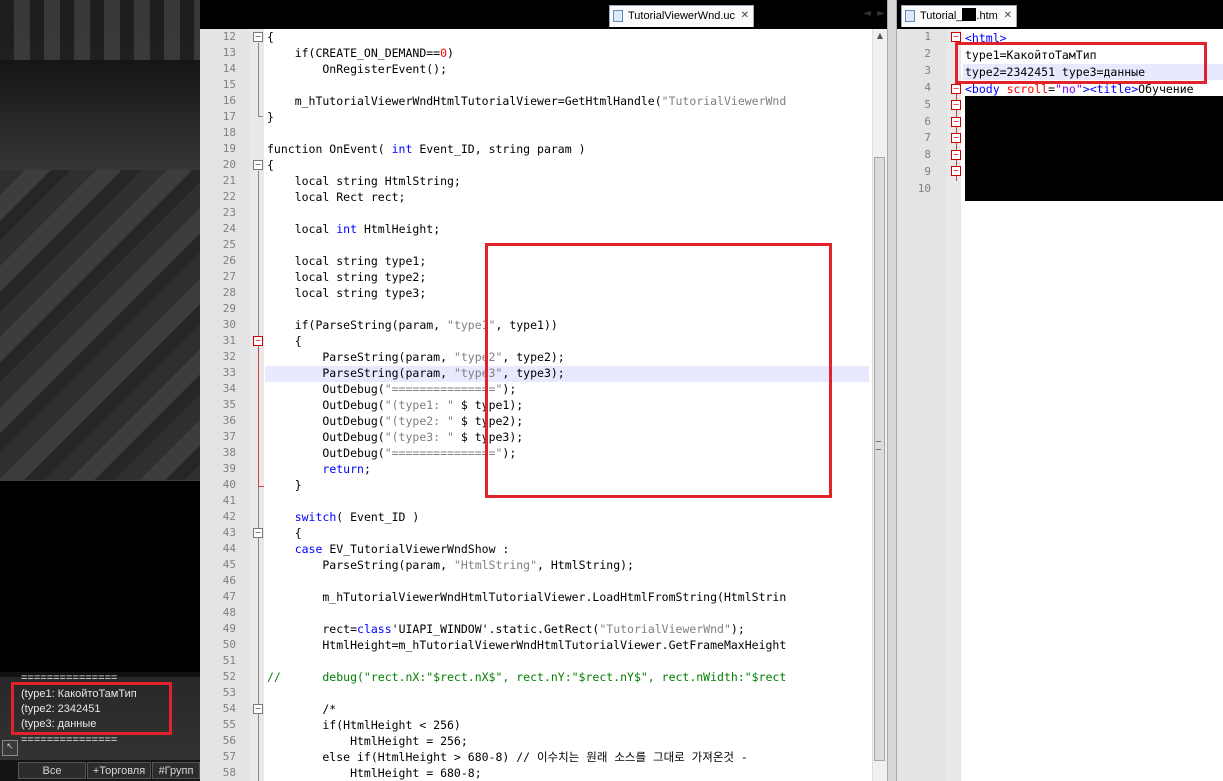 Image resolution: width=1223 pixels, height=781 pixels. What do you see at coordinates (229, 692) in the screenshot?
I see `line-number: 53` at bounding box center [229, 692].